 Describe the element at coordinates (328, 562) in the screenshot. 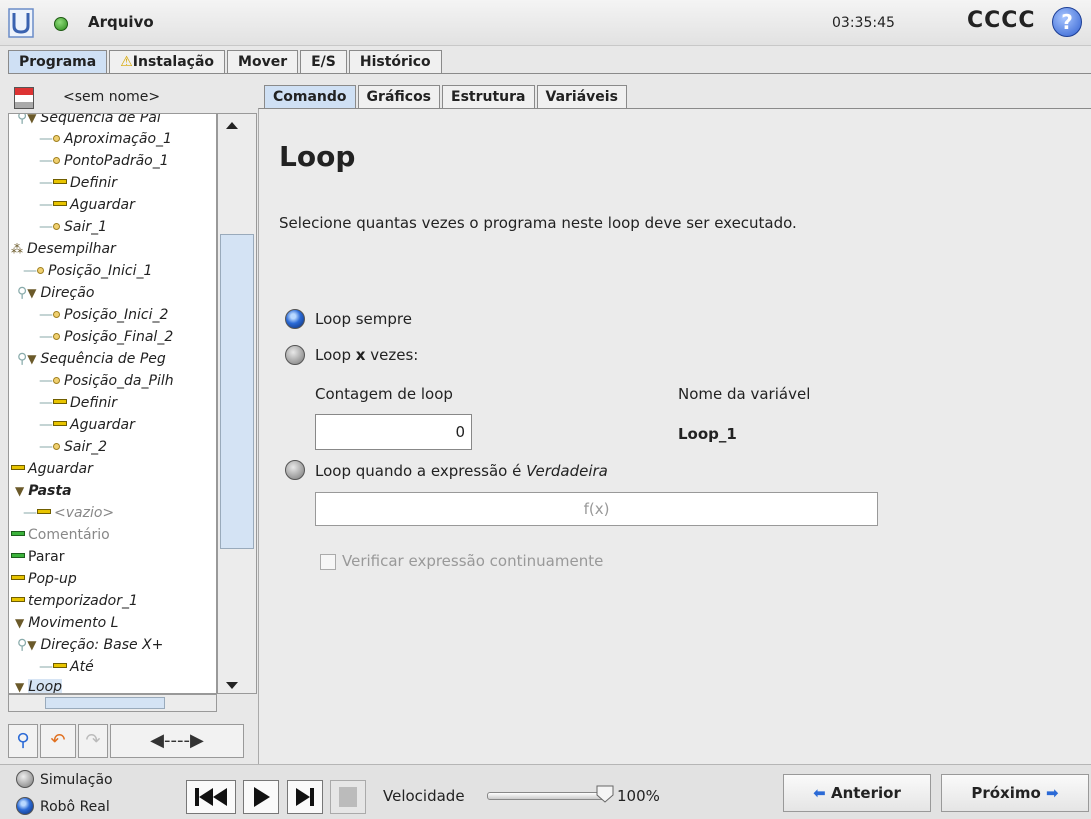

I see `continuous-check-checkbox` at that location.